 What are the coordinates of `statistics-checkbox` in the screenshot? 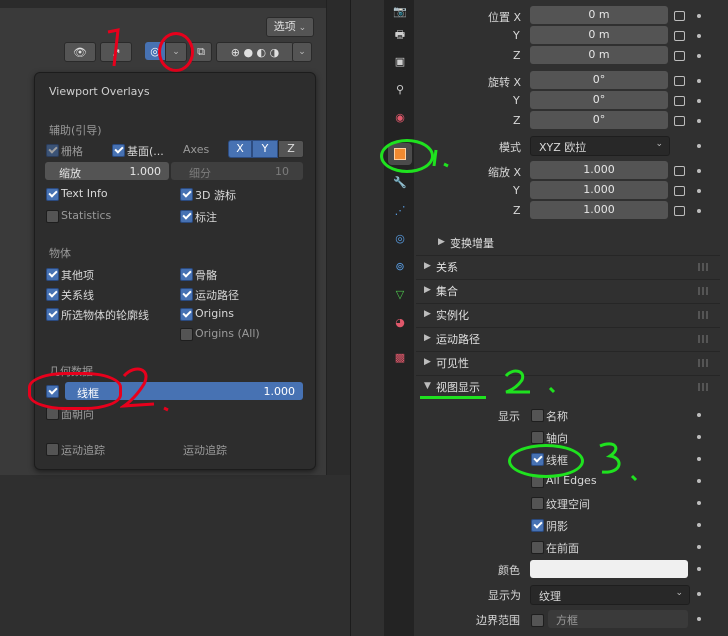 It's located at (52, 216).